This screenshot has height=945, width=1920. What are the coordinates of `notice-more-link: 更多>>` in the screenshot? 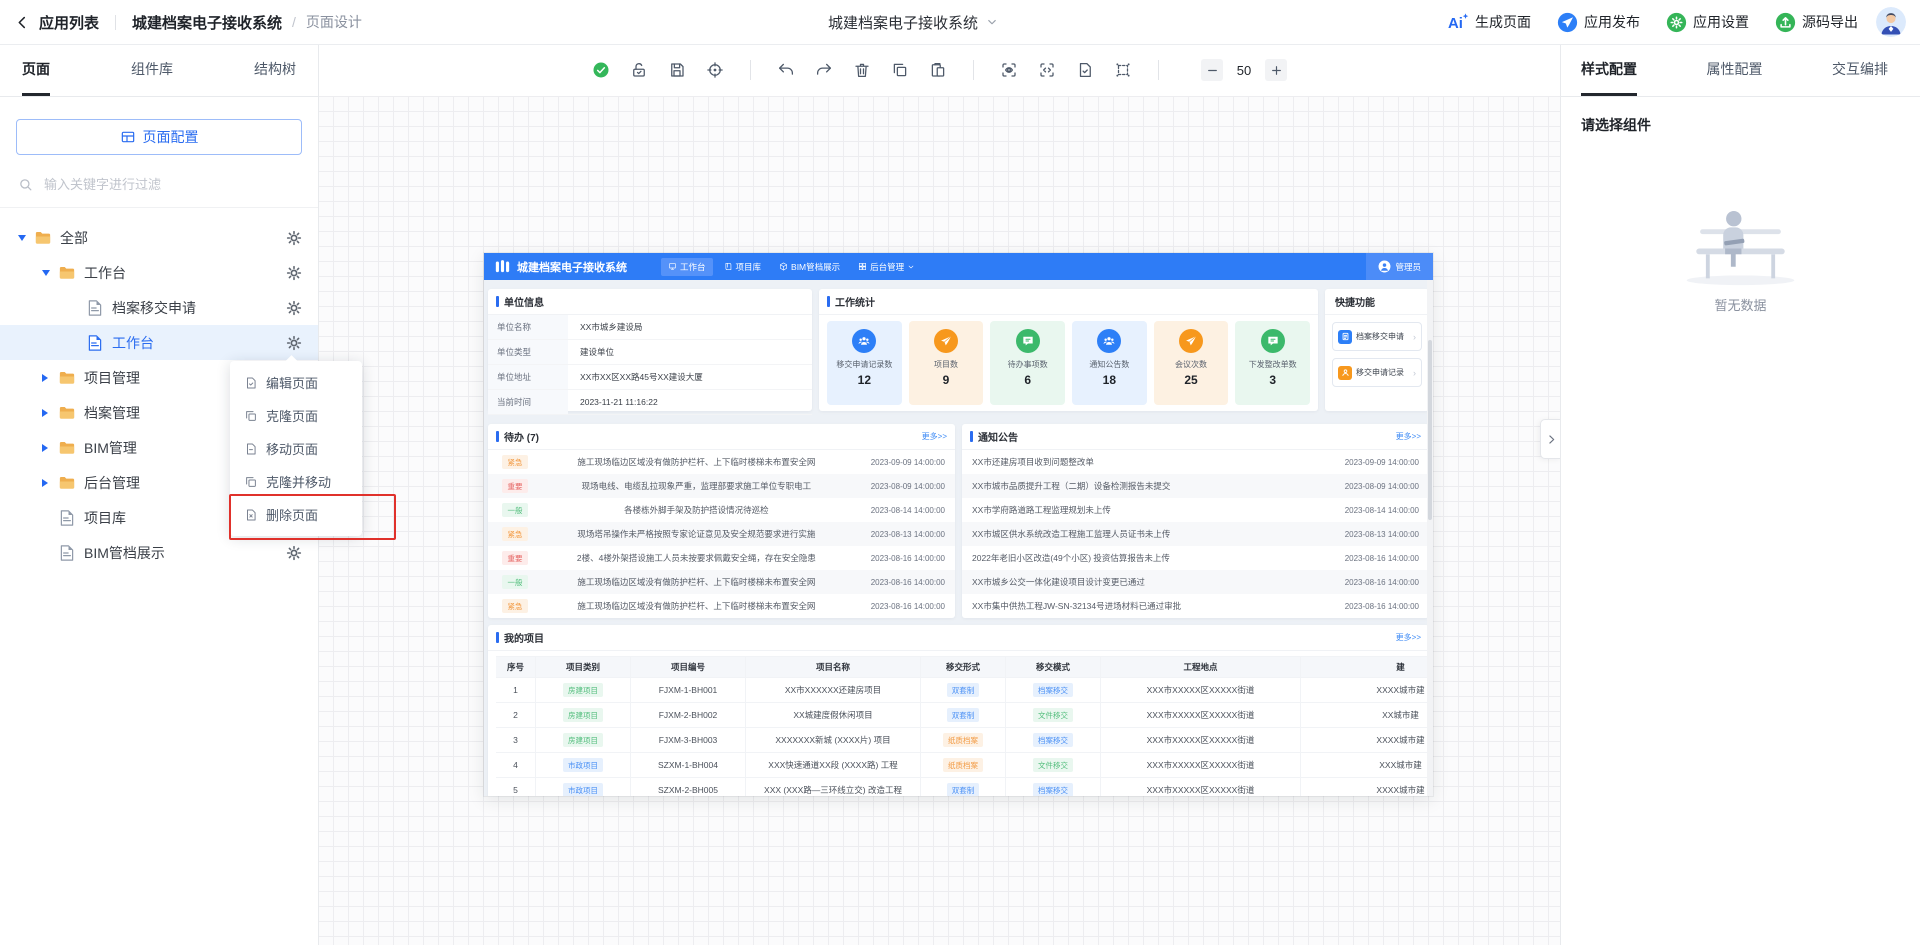 It's located at (1408, 436).